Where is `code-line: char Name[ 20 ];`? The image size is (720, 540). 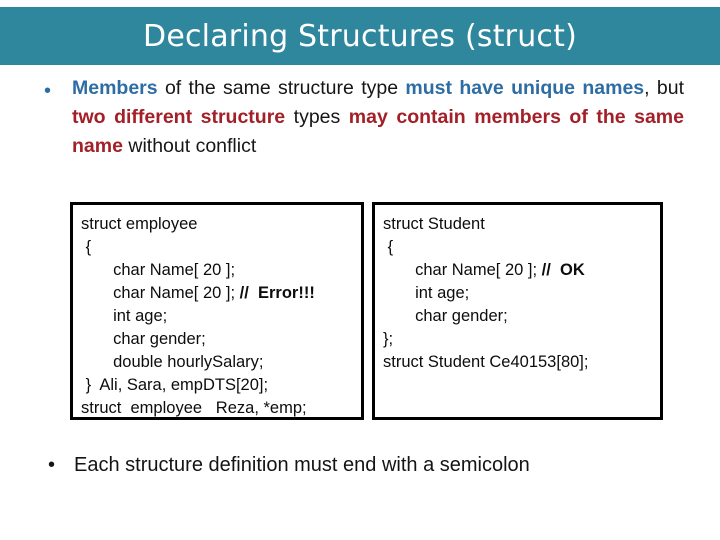 code-line: char Name[ 20 ]; is located at coordinates (221, 270).